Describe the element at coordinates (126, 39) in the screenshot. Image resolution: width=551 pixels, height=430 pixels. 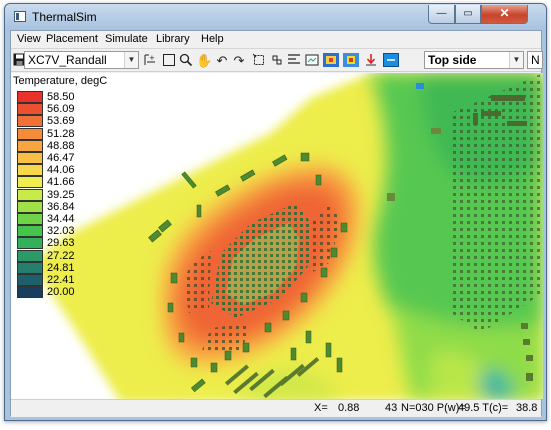
I see `menu-simulate: Simulate` at that location.